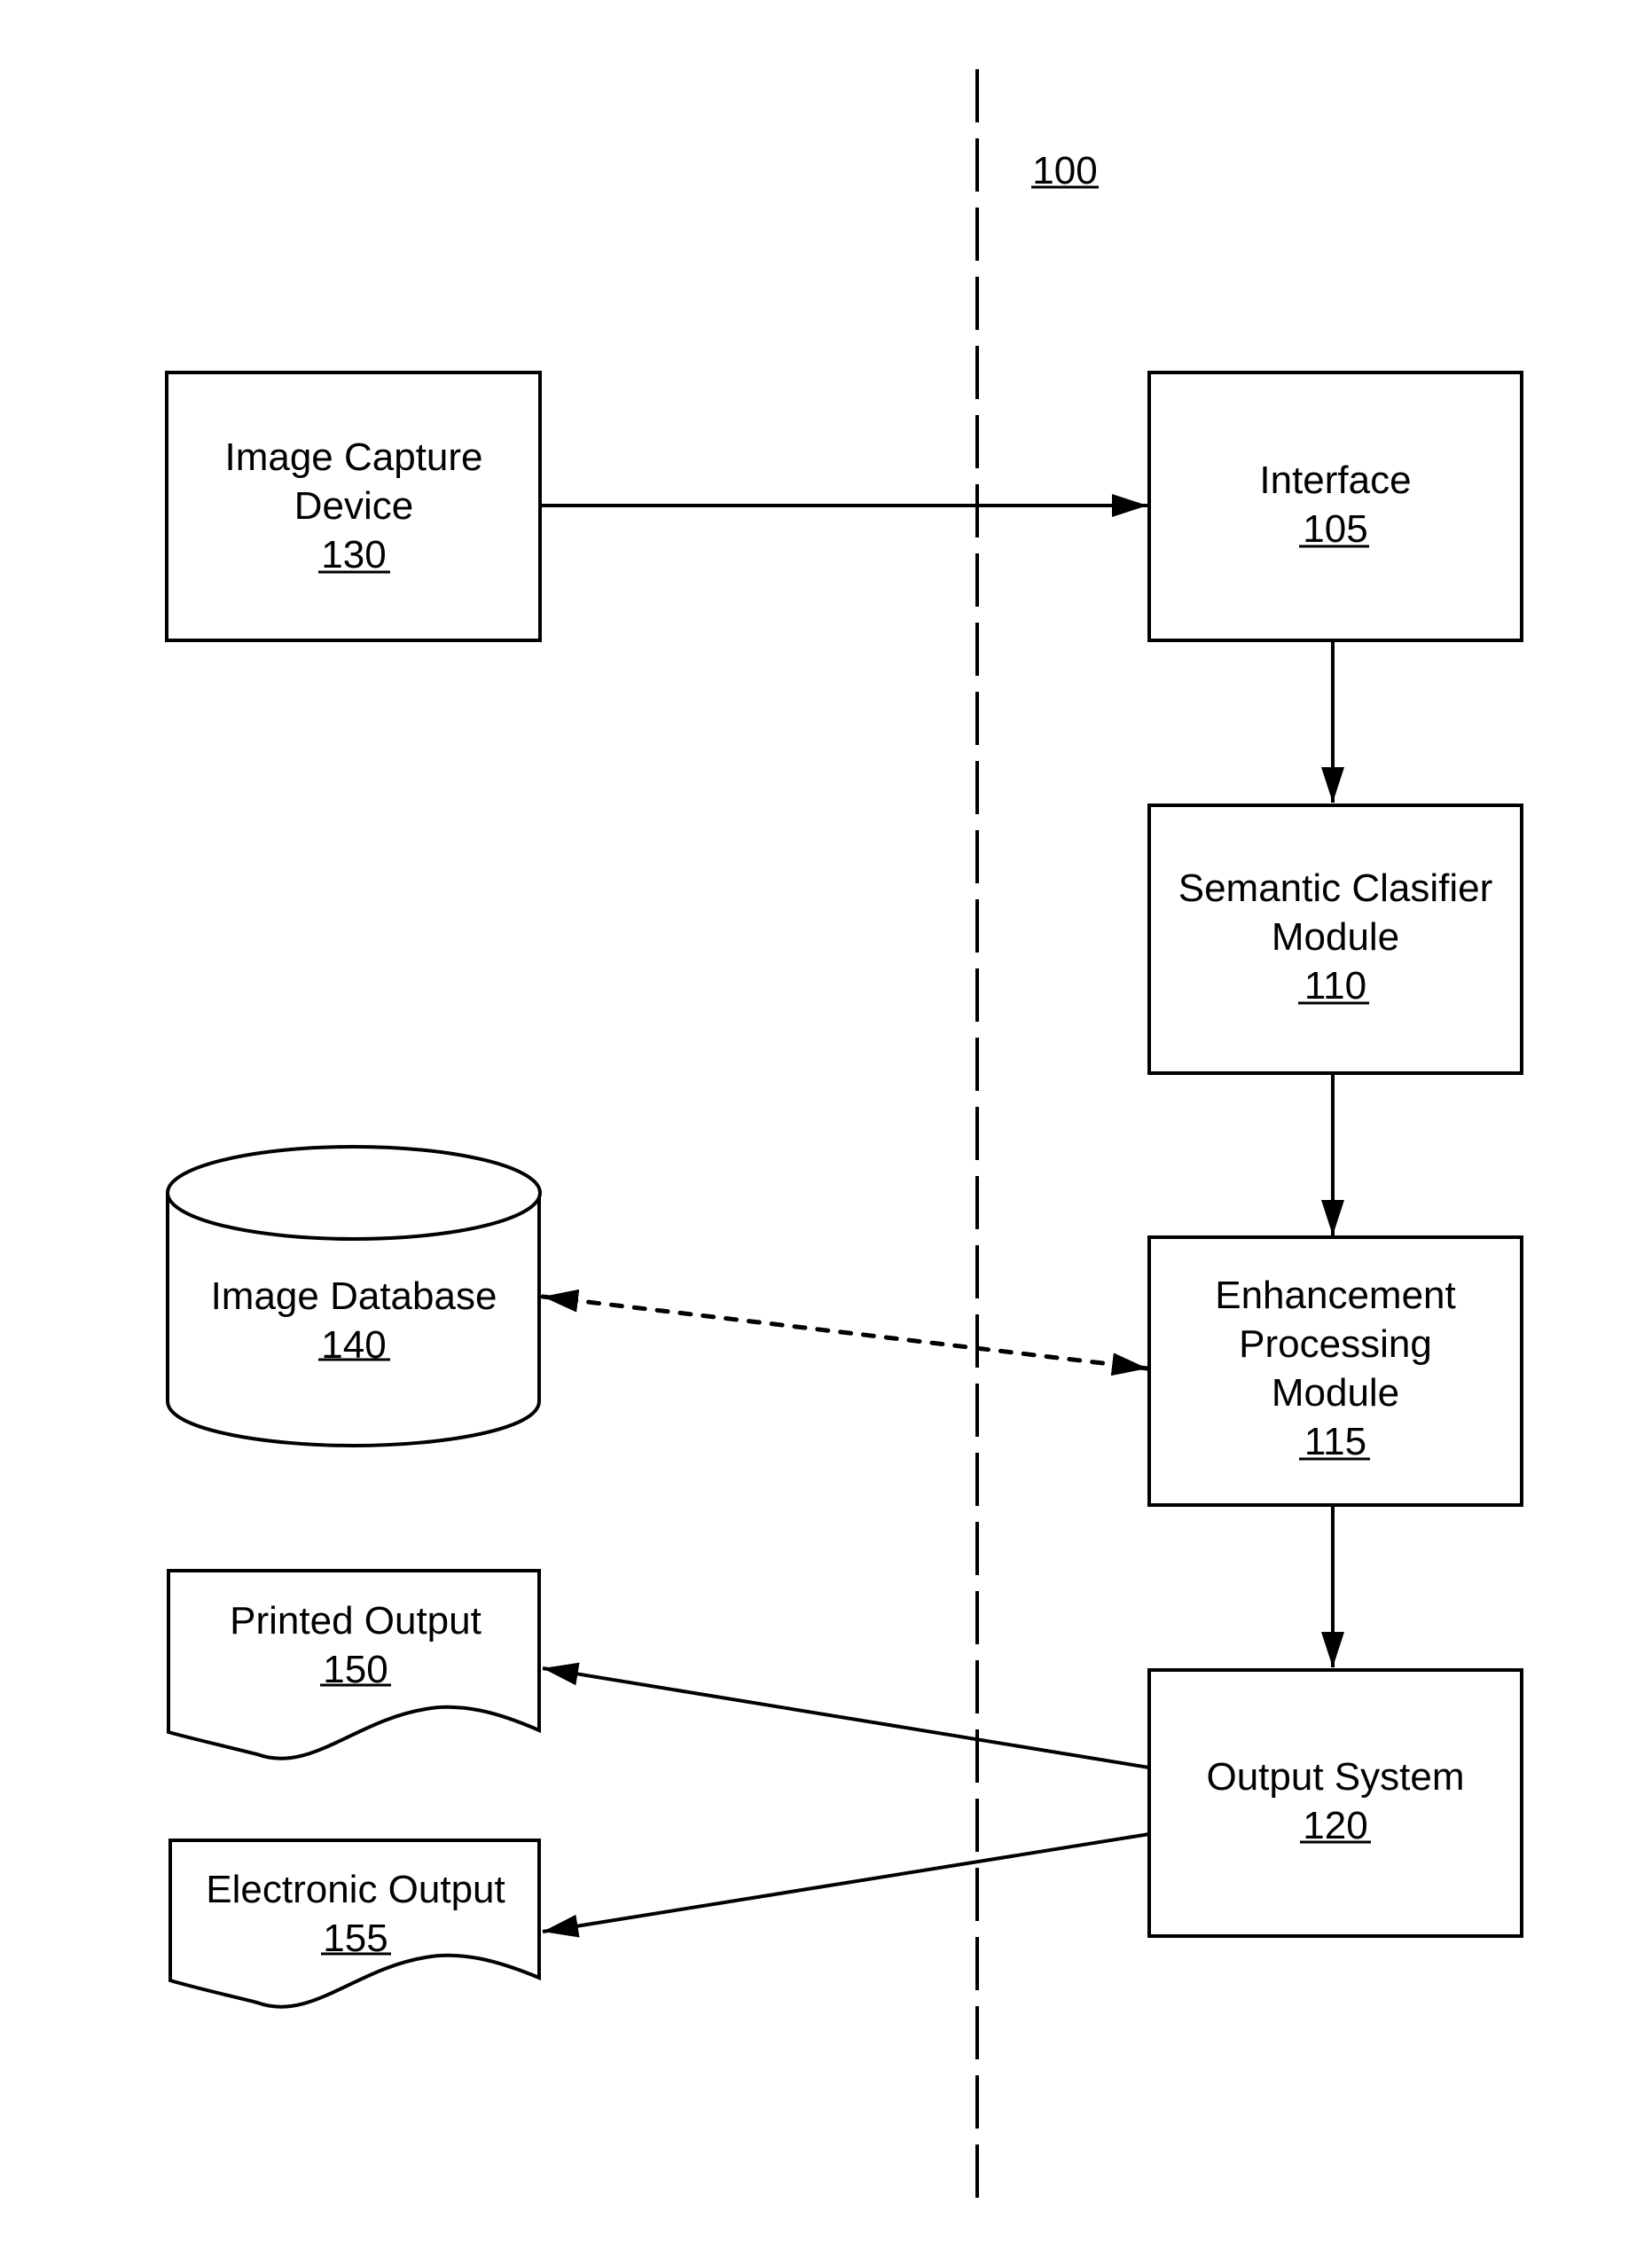 The image size is (1652, 2266). I want to click on node-image-database: Image Database 140, so click(354, 1296).